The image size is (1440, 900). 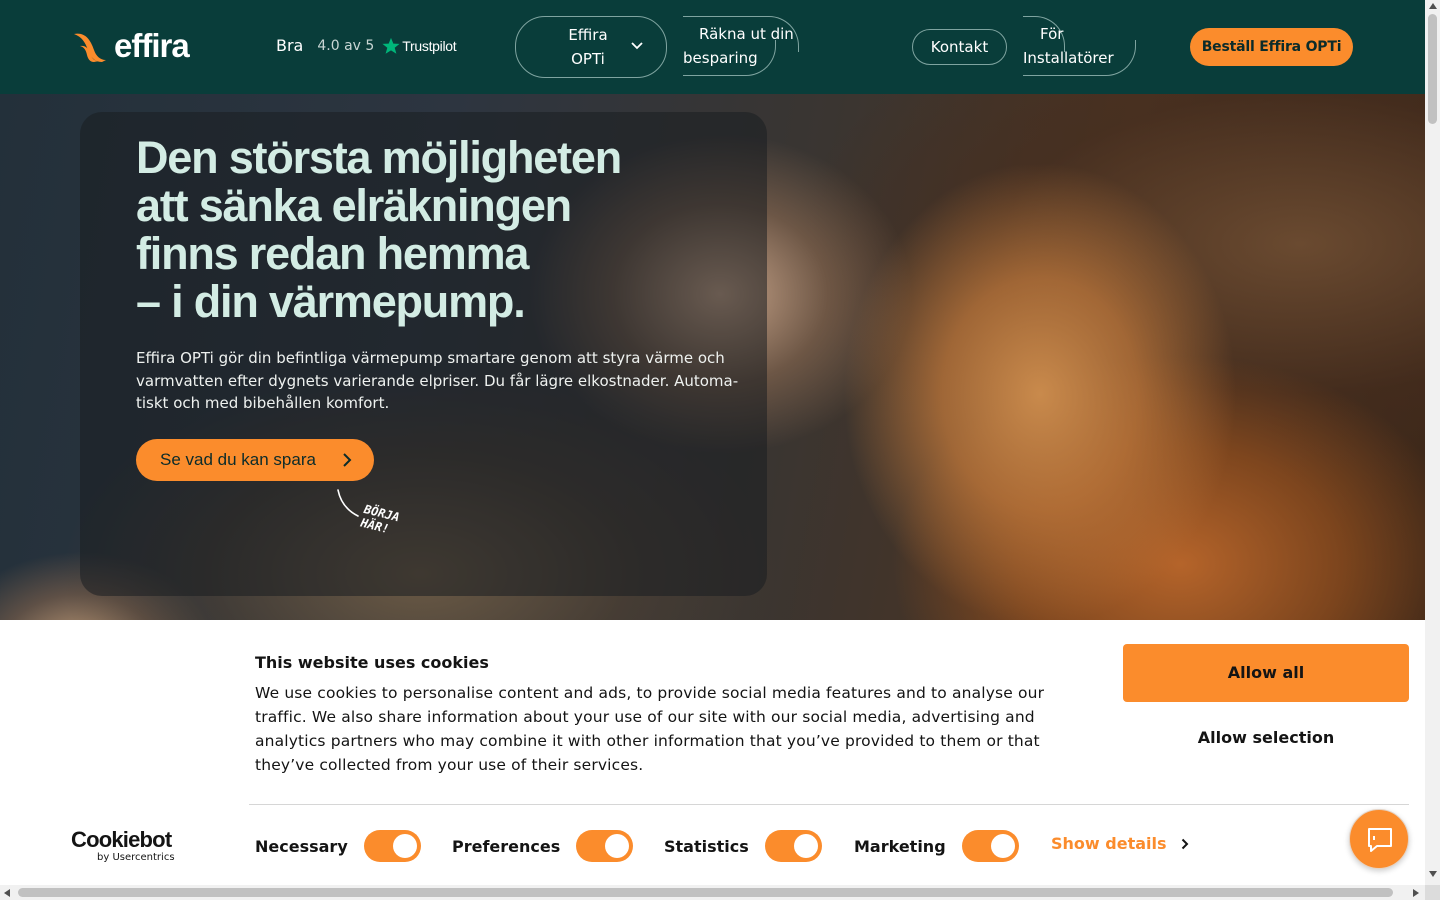 I want to click on chat-button, so click(x=1379, y=839).